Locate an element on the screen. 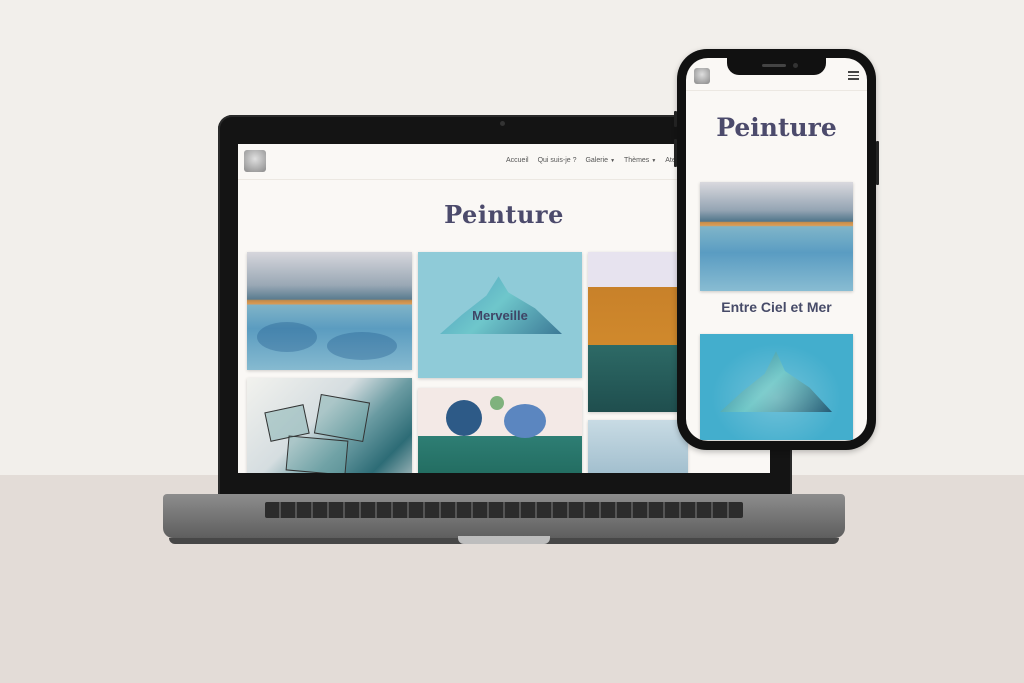 The image size is (1024, 683). nav-item-accueil: Accueil is located at coordinates (517, 160).